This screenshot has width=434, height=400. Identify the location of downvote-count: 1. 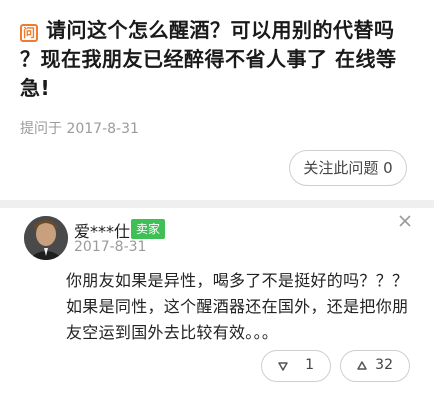
(309, 365).